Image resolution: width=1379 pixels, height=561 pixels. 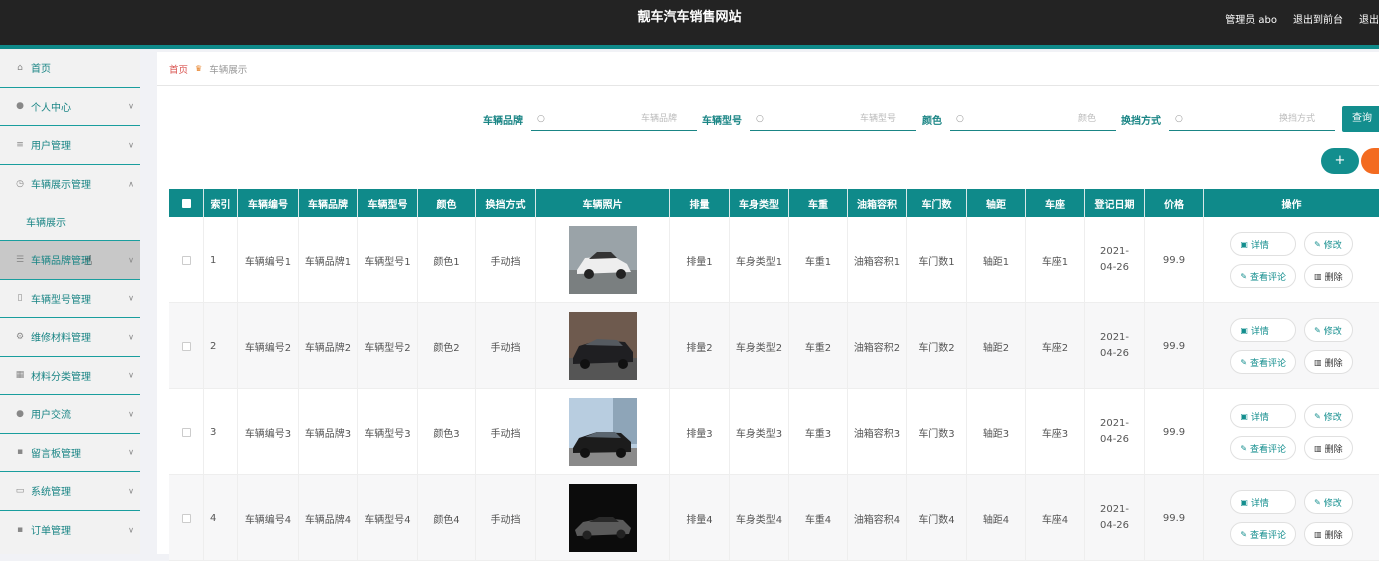 I want to click on cell-index: 4, so click(x=221, y=518).